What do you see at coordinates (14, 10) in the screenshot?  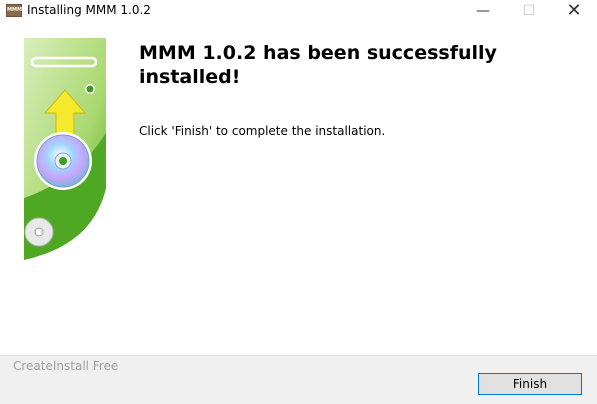 I see `app-icon: MMM` at bounding box center [14, 10].